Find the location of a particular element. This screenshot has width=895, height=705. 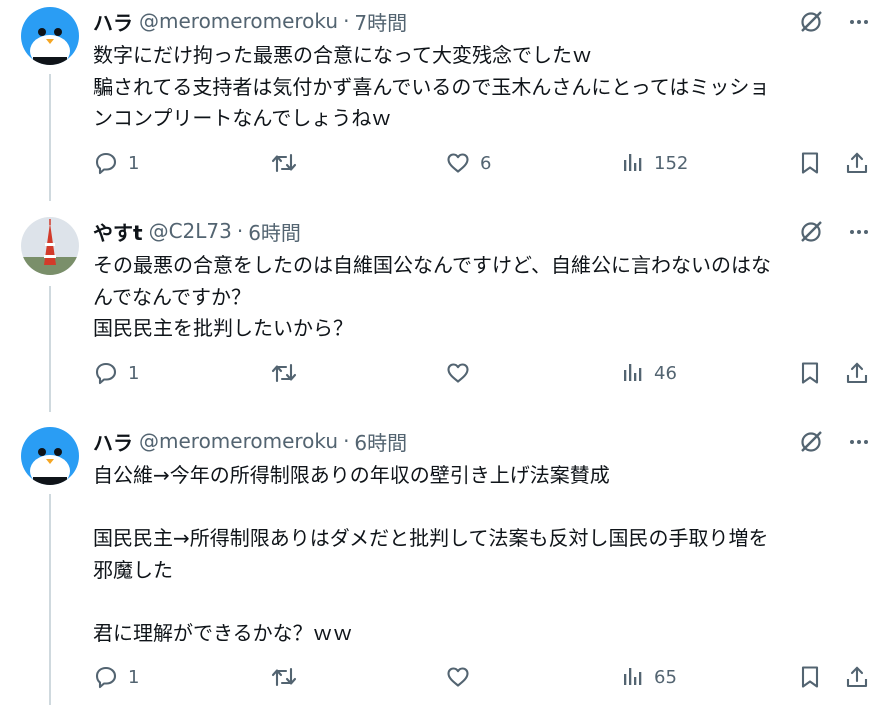

tweet-actions: 1 65 is located at coordinates (447, 679).